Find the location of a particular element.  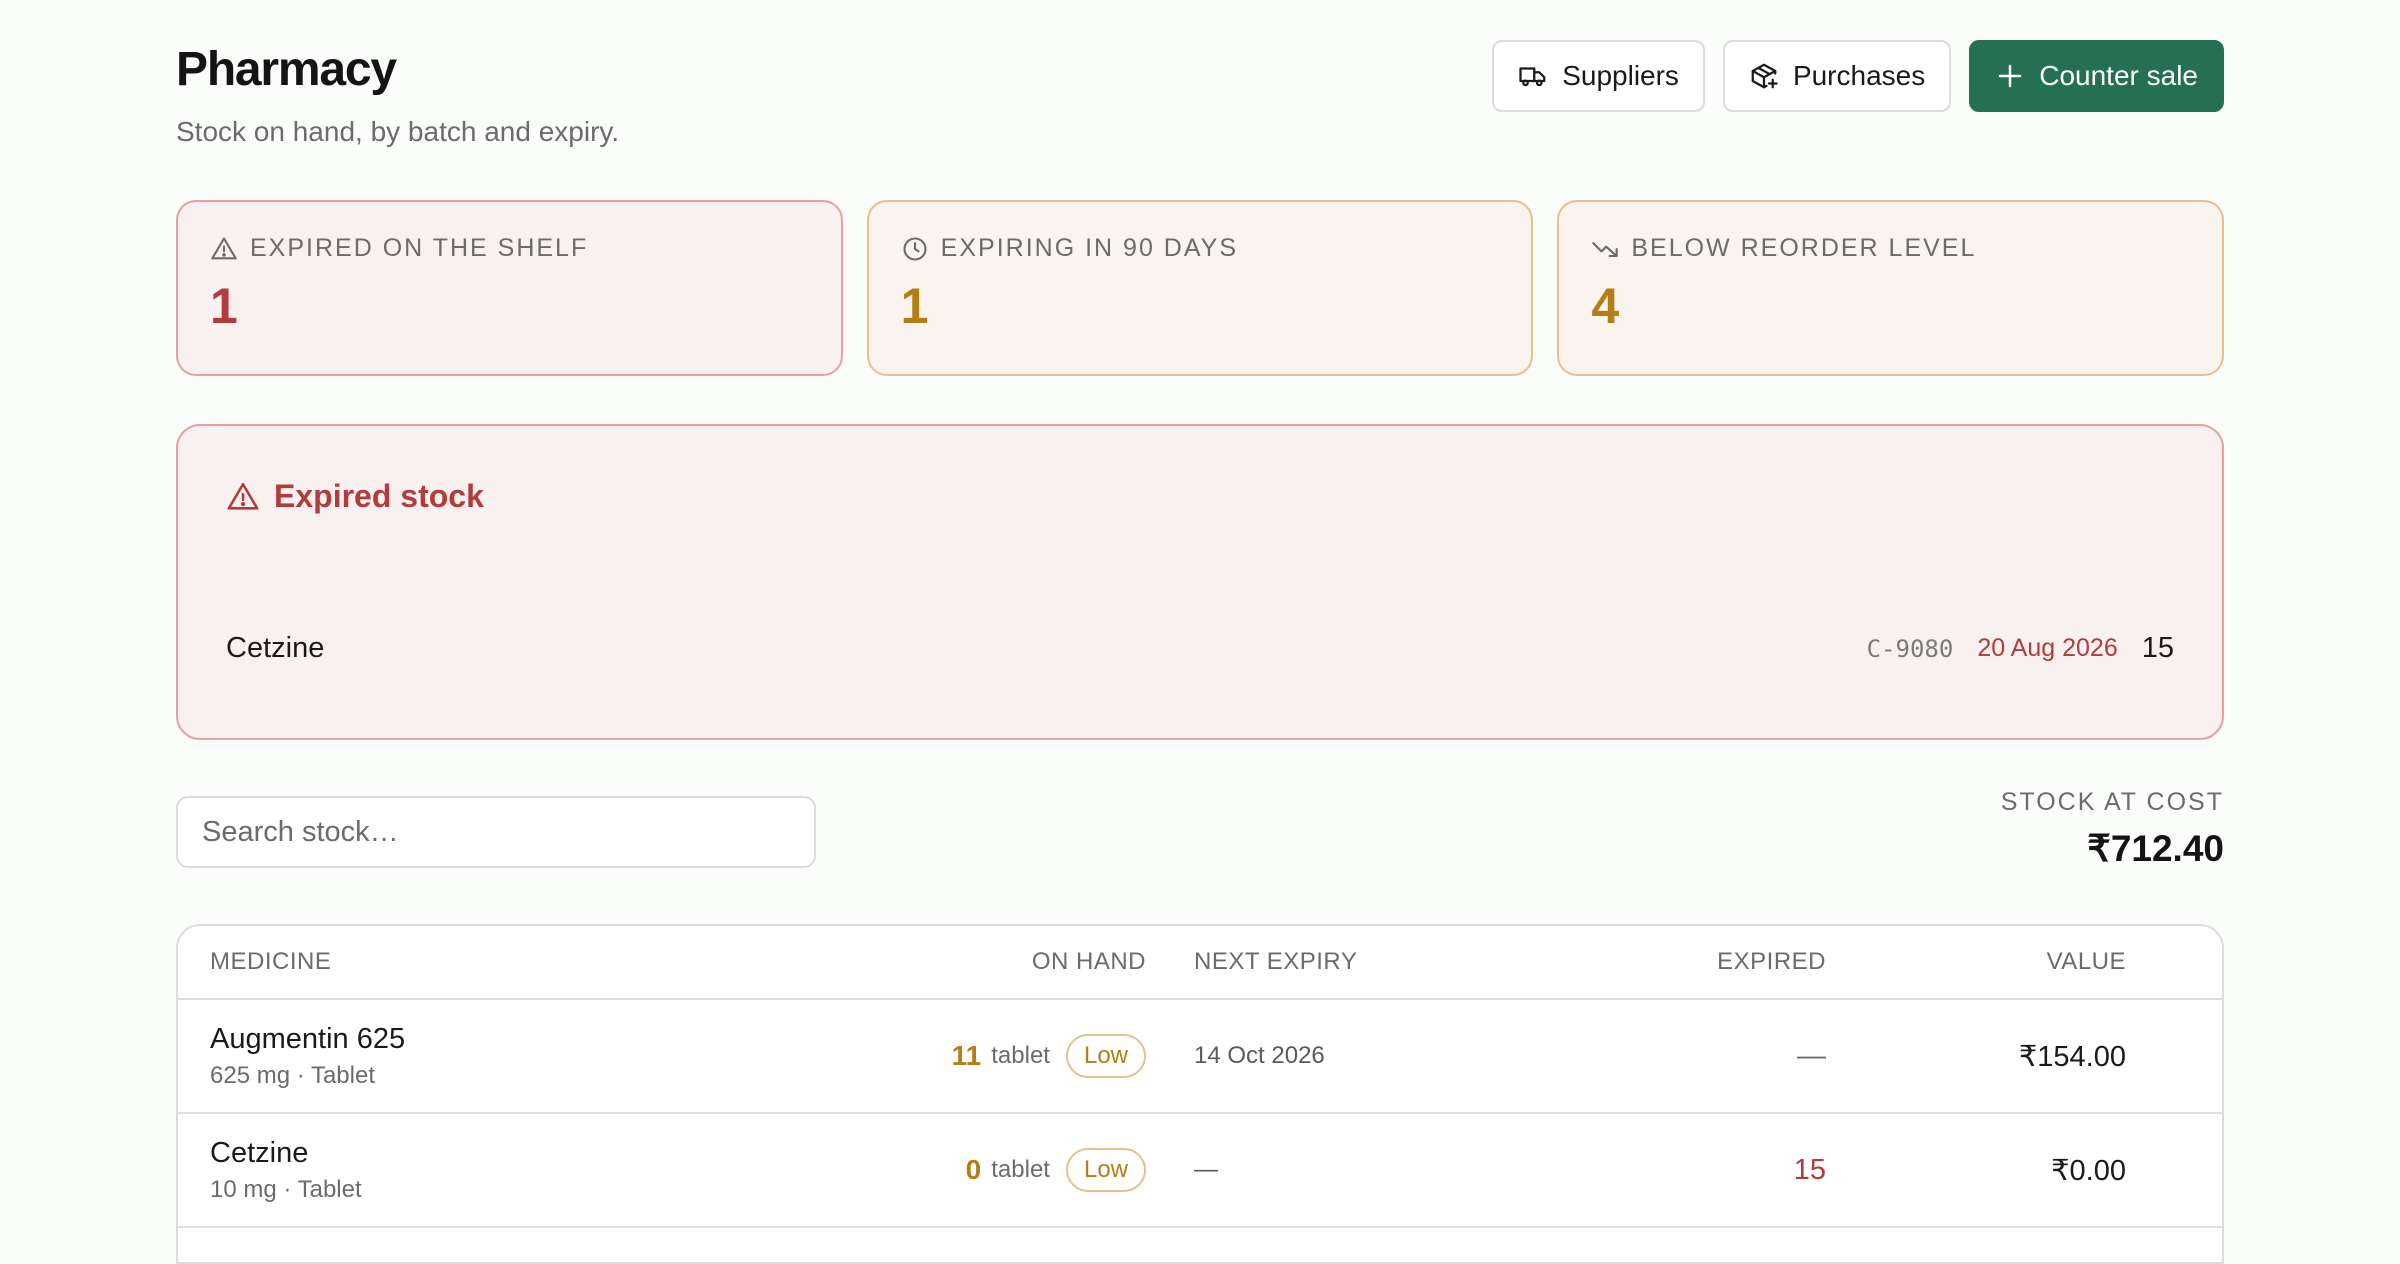

stock-at-cost-label: STOCK AT COST is located at coordinates (2112, 802).